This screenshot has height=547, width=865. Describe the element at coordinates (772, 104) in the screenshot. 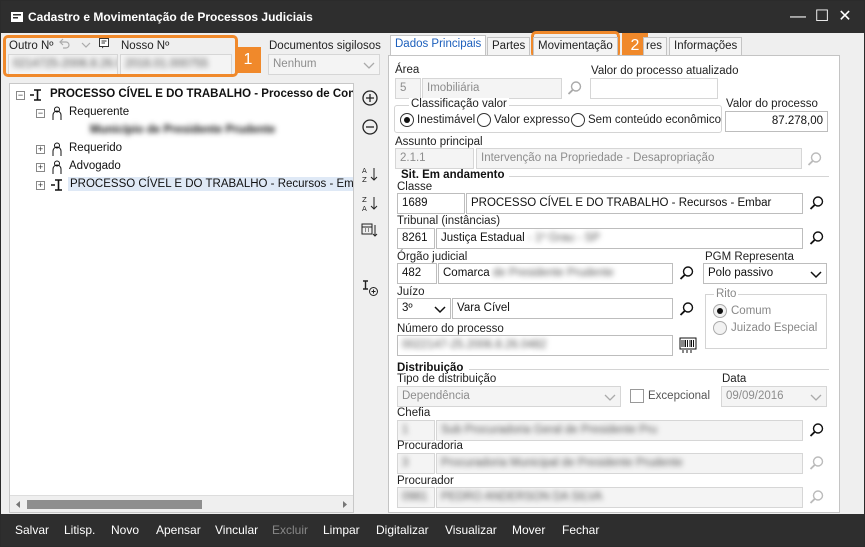

I see `valor-processo-label: Valor do processo` at that location.